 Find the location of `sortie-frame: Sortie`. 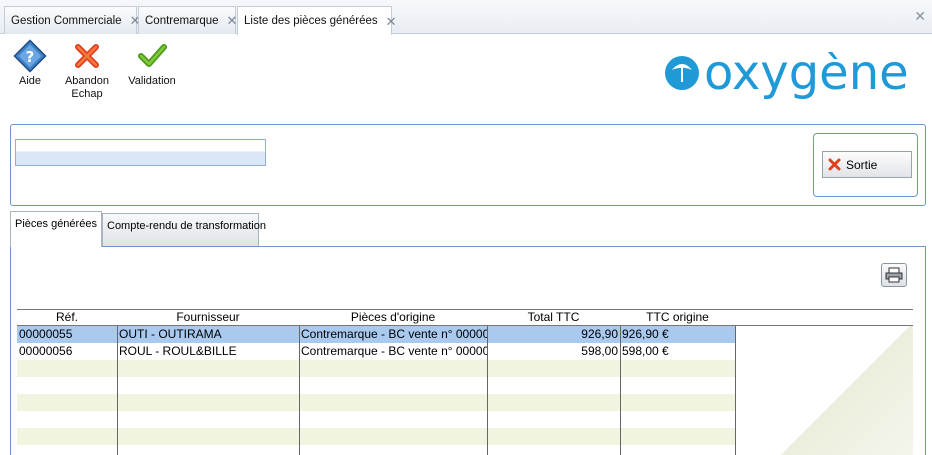

sortie-frame: Sortie is located at coordinates (865, 165).